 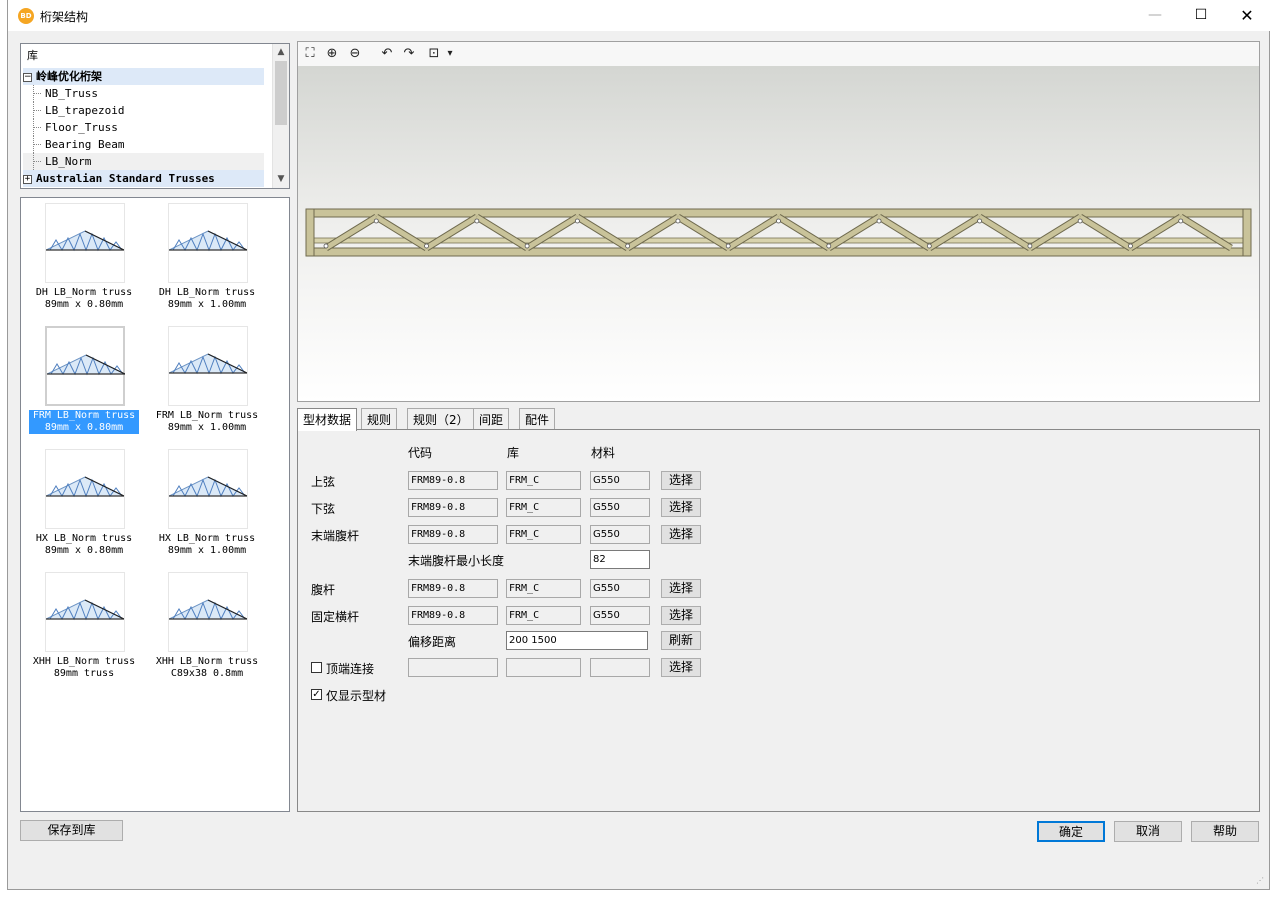 I want to click on tree-item-lb-norm: LB_Norm, so click(x=143, y=161).